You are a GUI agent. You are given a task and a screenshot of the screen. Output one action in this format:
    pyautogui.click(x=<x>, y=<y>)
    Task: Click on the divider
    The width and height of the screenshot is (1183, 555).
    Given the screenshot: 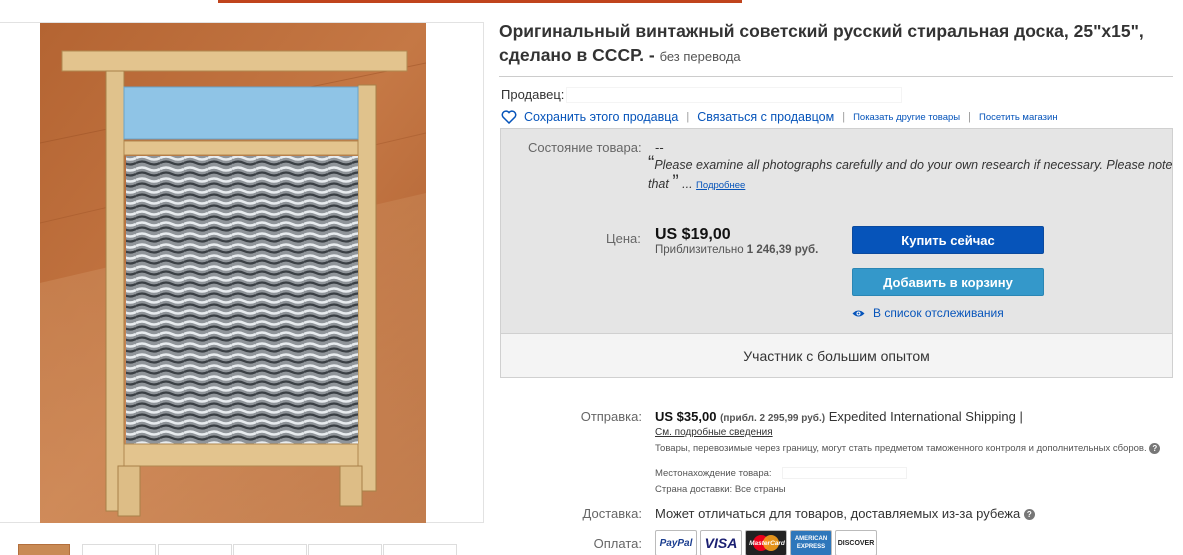 What is the action you would take?
    pyautogui.click(x=836, y=76)
    